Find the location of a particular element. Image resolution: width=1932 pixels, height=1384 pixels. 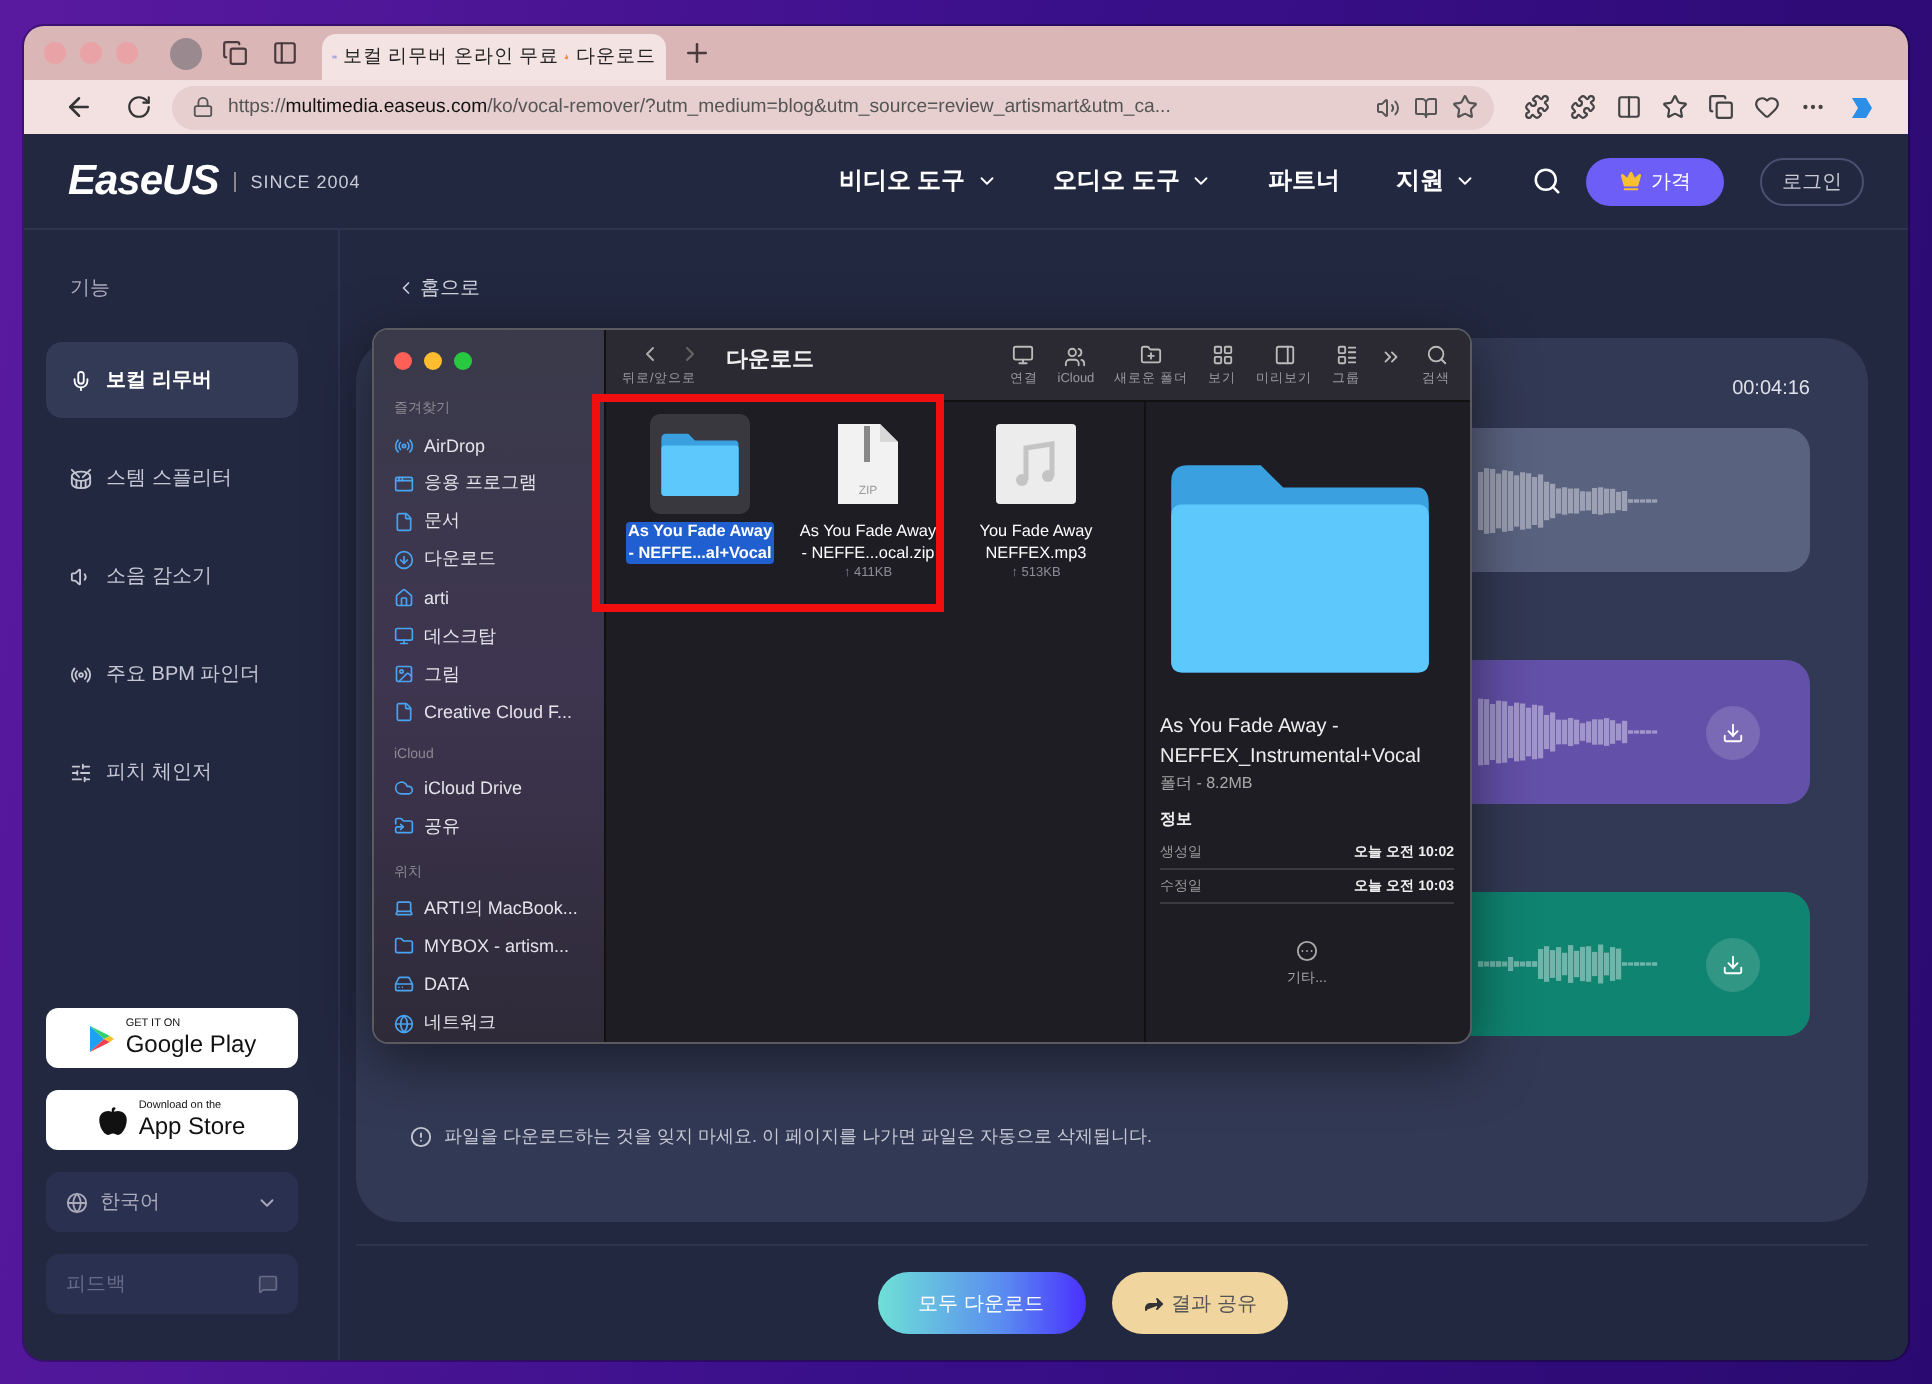

preview-title: As You Fade Away - NEFFEX_Instrumental+Vocal is located at coordinates (1291, 742).